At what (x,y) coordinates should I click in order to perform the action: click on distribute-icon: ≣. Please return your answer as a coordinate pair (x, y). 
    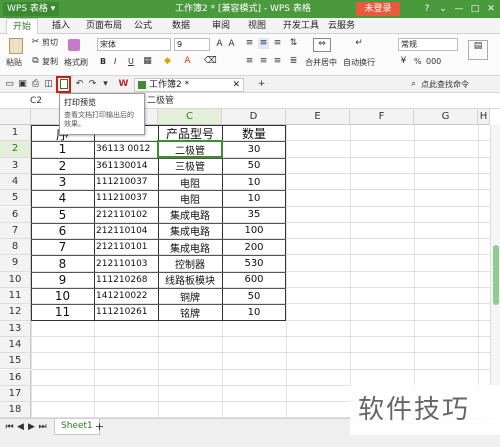
    Looking at the image, I should click on (293, 61).